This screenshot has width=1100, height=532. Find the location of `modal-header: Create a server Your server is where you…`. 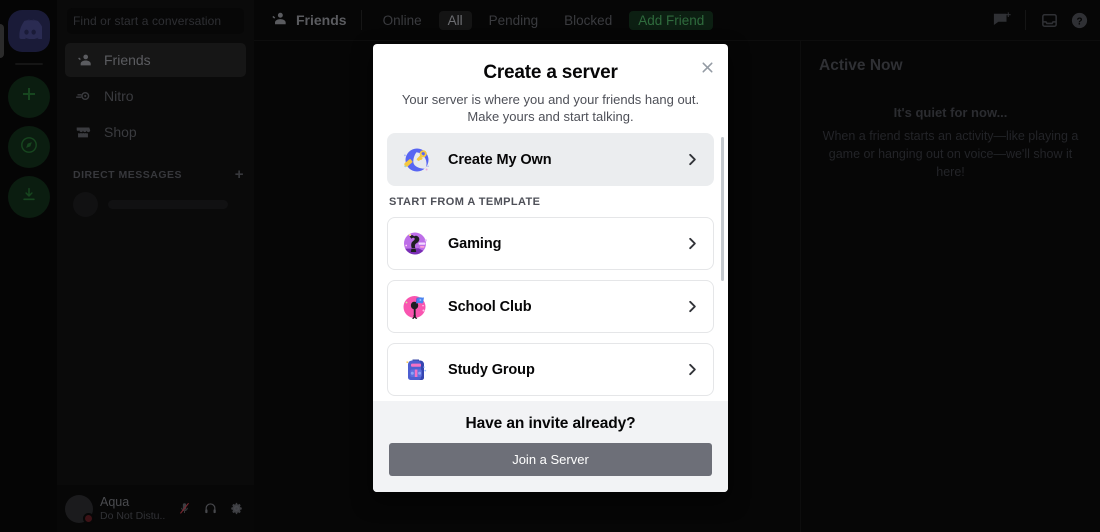

modal-header: Create a server Your server is where you… is located at coordinates (550, 88).